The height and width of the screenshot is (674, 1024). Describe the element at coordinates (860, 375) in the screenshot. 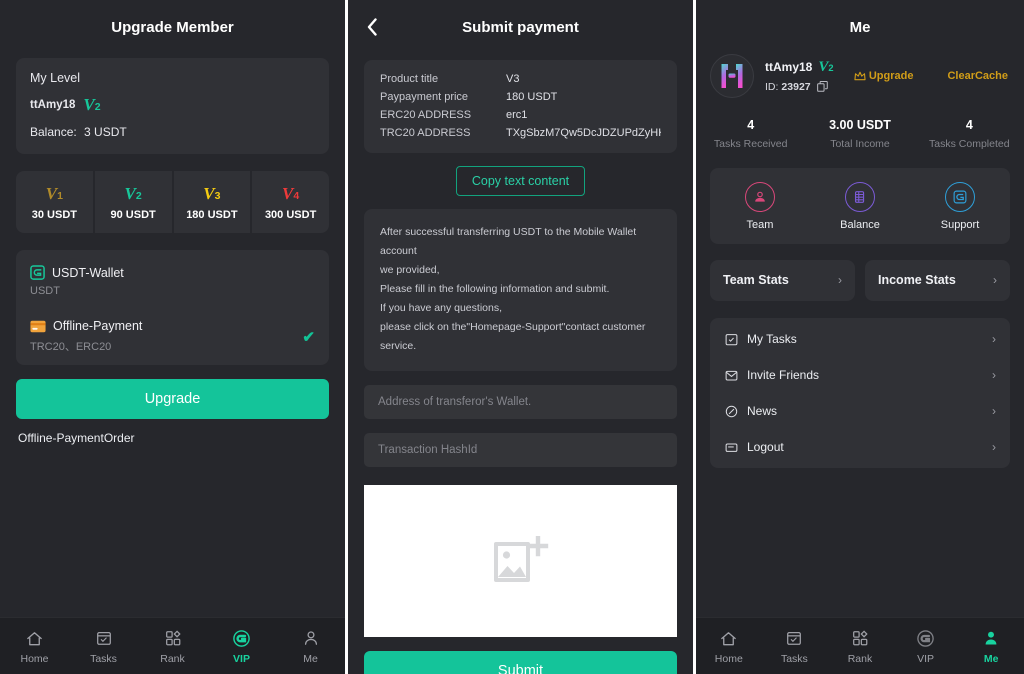

I see `menu-item-invite-friends: Invite Friends ›` at that location.